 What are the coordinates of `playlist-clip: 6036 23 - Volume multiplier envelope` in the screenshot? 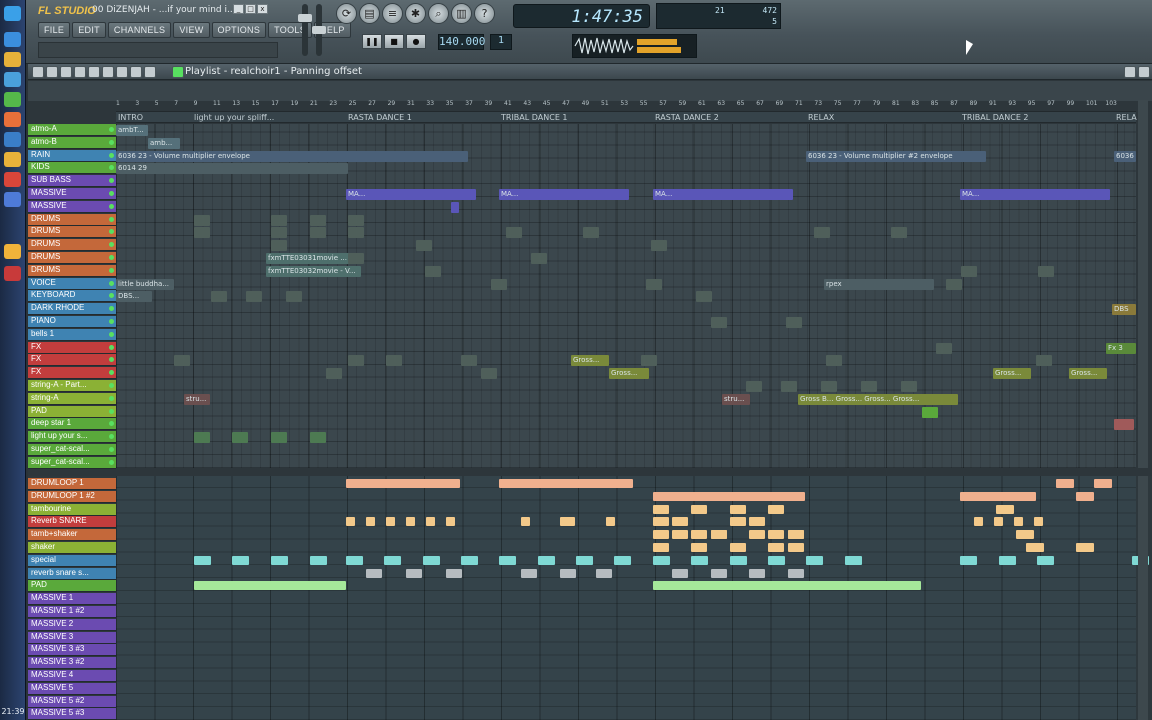 It's located at (292, 156).